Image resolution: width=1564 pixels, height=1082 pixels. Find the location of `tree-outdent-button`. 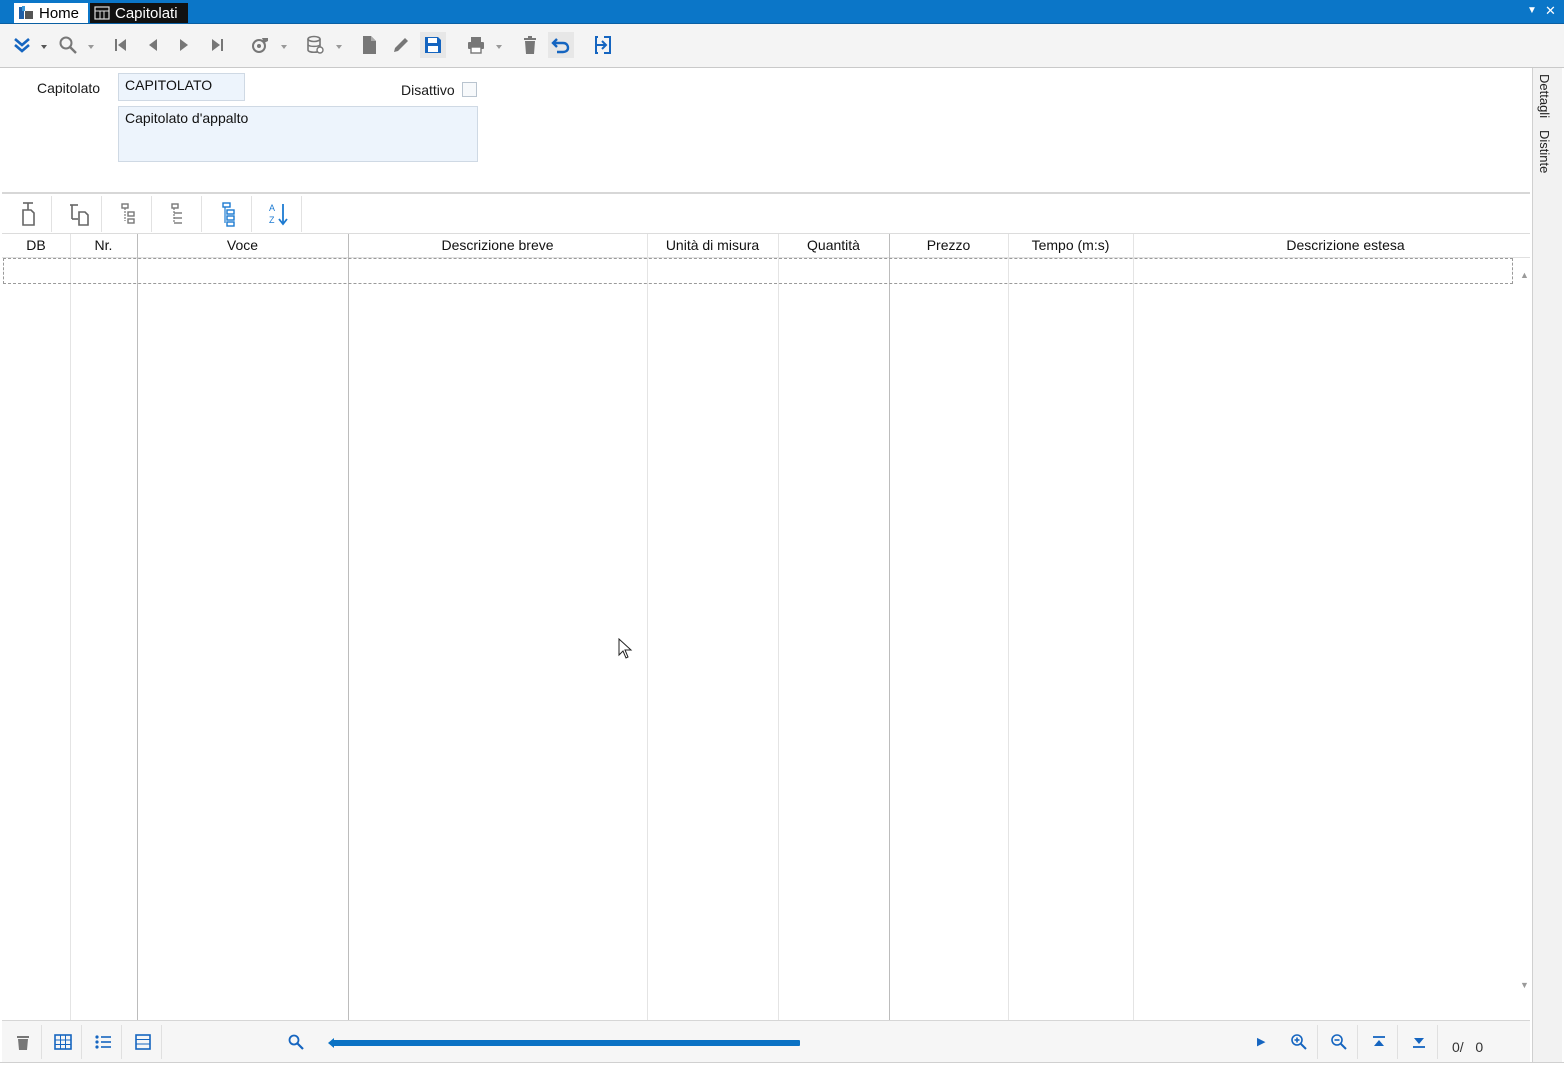

tree-outdent-button is located at coordinates (178, 214).